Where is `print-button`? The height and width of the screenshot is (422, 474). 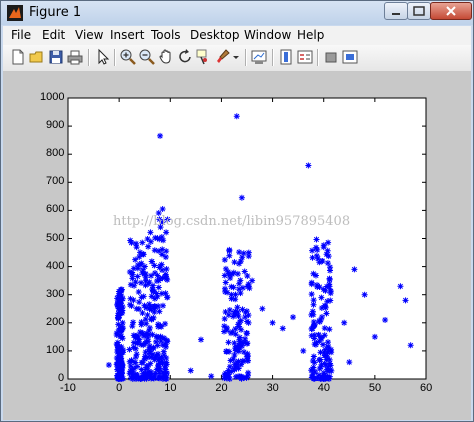 print-button is located at coordinates (75, 57).